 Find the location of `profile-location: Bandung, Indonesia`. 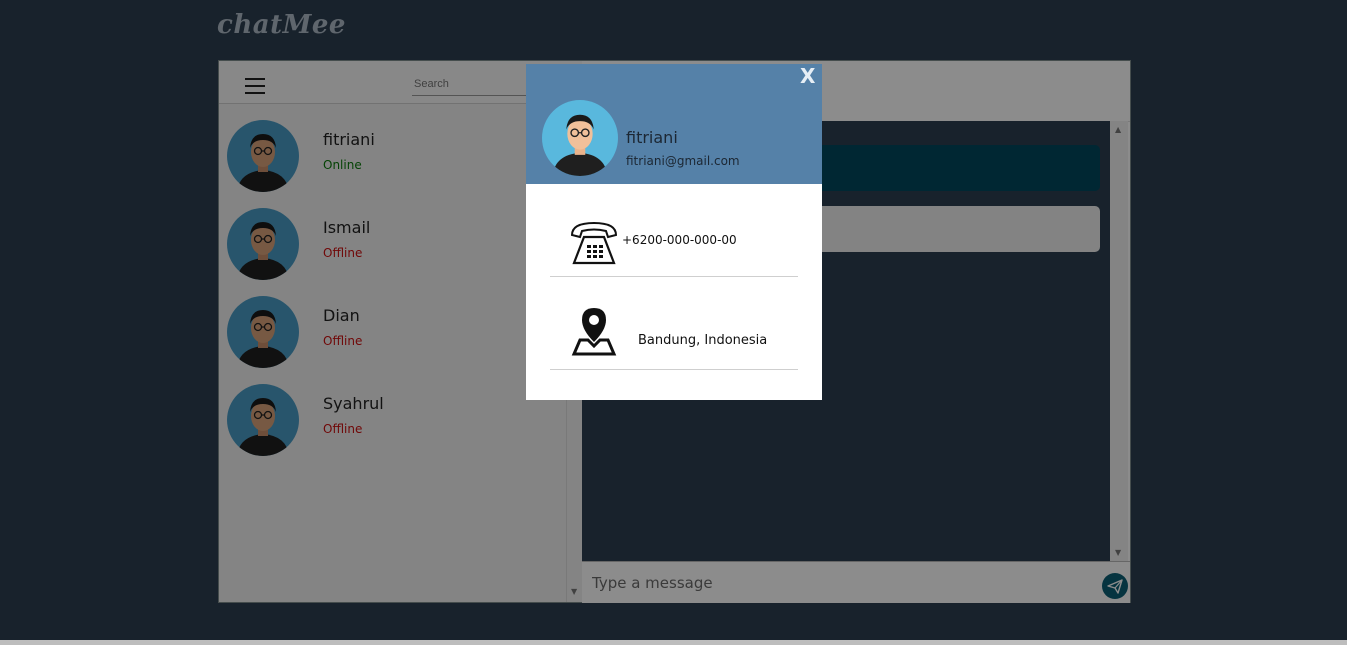

profile-location: Bandung, Indonesia is located at coordinates (703, 340).